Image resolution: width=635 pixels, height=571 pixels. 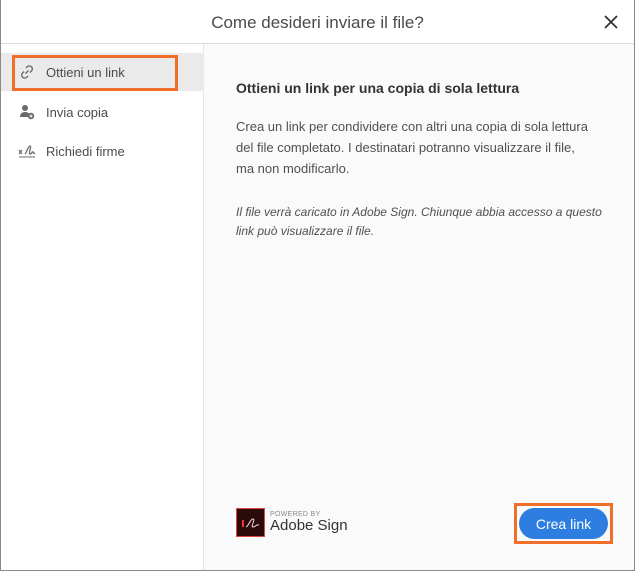 What do you see at coordinates (309, 525) in the screenshot?
I see `brand-name: Adobe Sign` at bounding box center [309, 525].